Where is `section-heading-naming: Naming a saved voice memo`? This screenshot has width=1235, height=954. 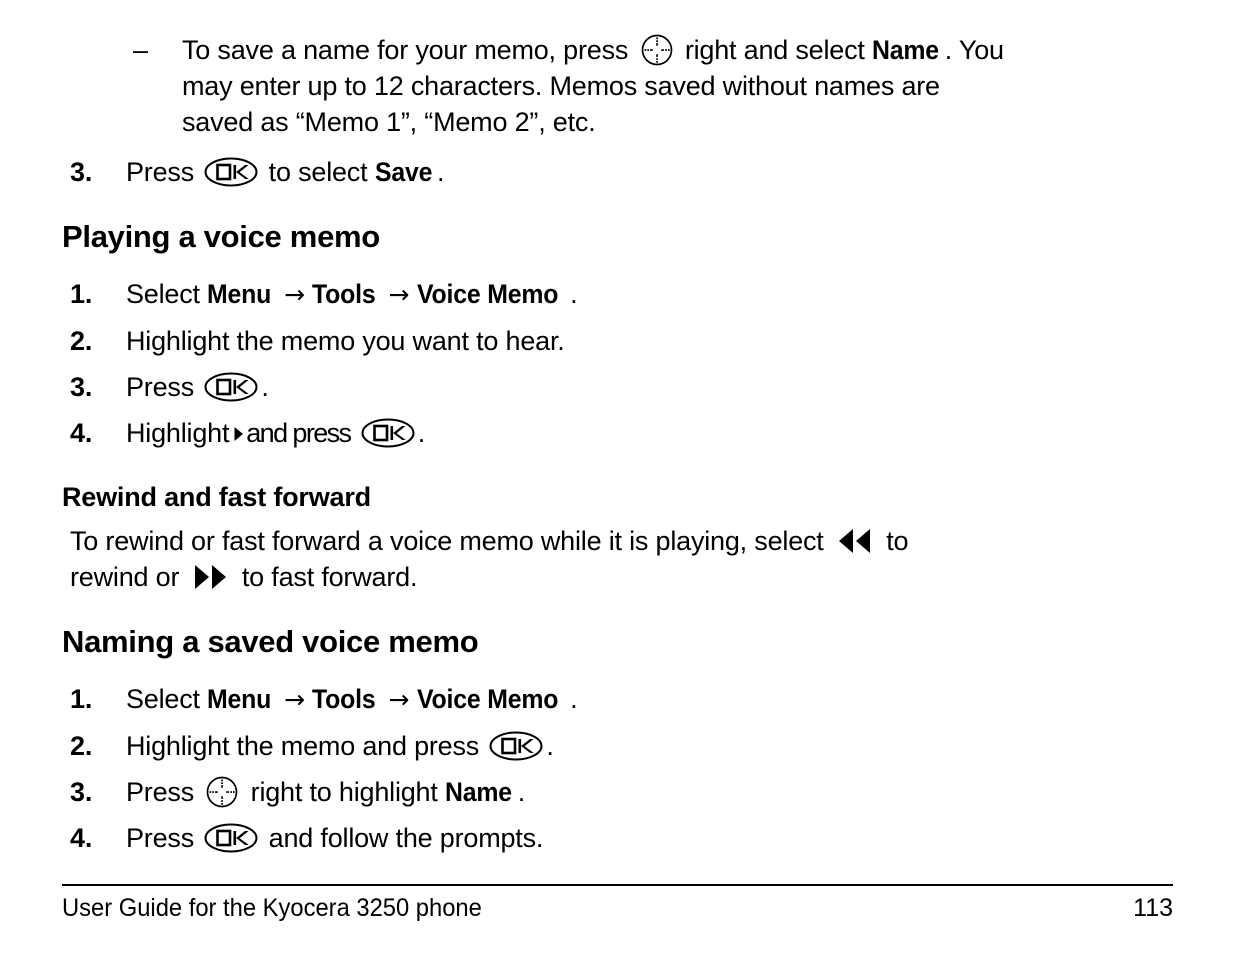
section-heading-naming: Naming a saved voice memo is located at coordinates (270, 641).